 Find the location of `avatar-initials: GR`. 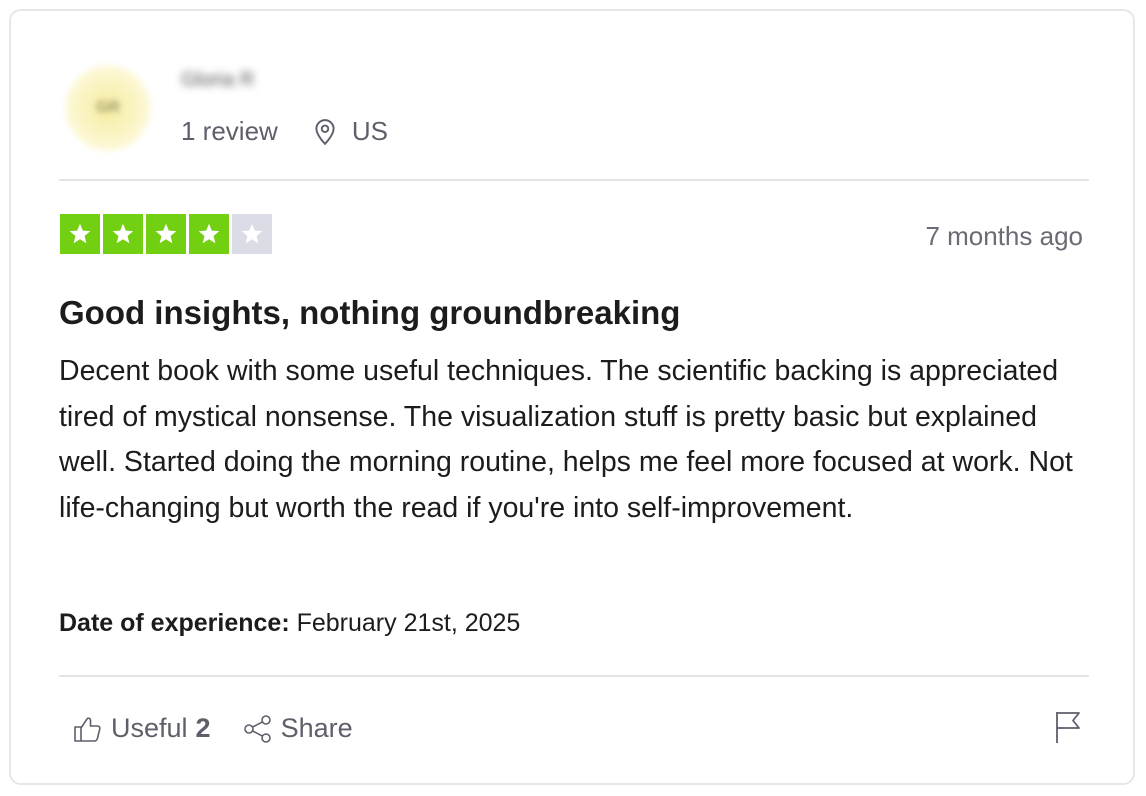

avatar-initials: GR is located at coordinates (108, 107).